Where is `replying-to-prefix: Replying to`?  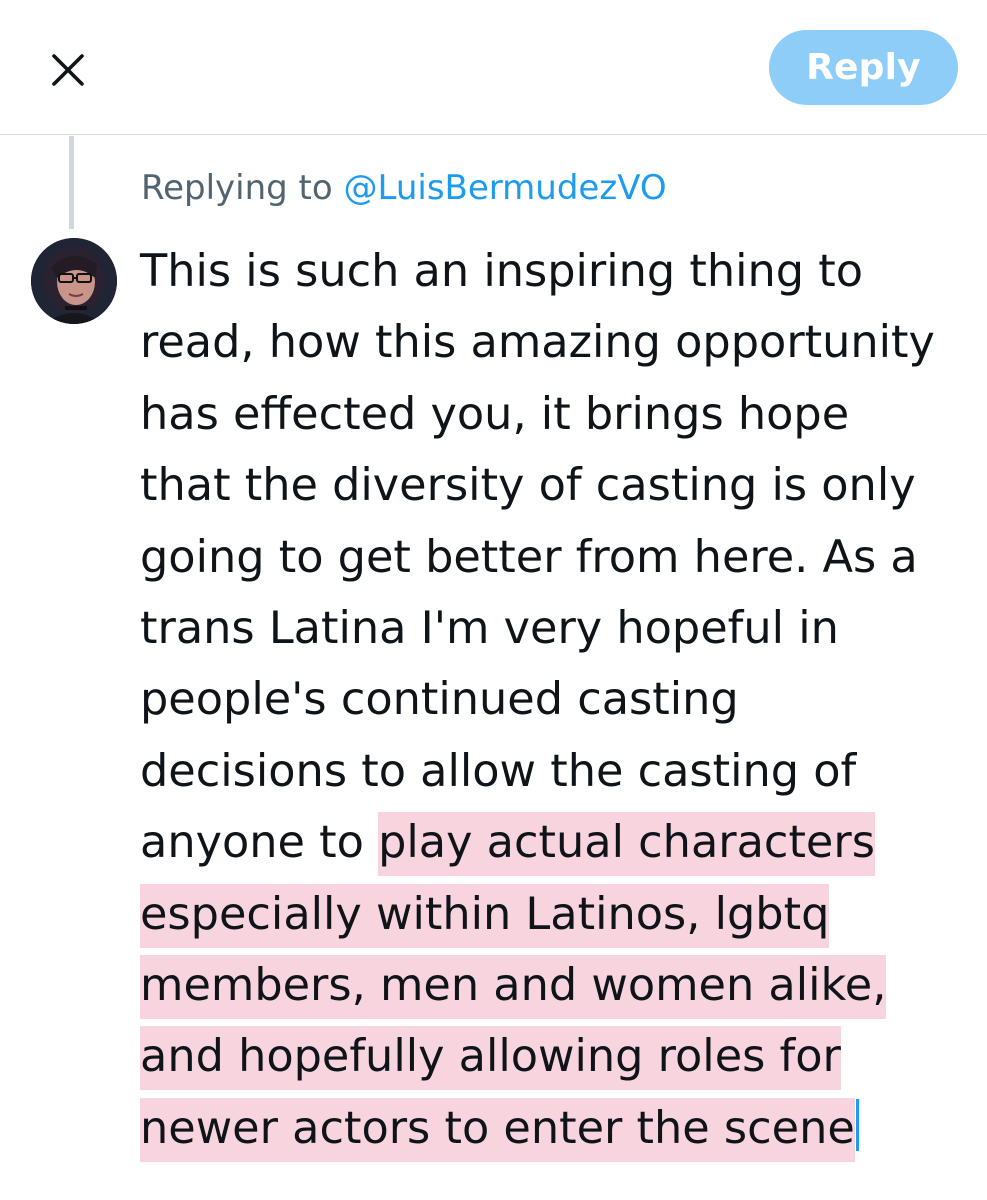
replying-to-prefix: Replying to is located at coordinates (237, 188).